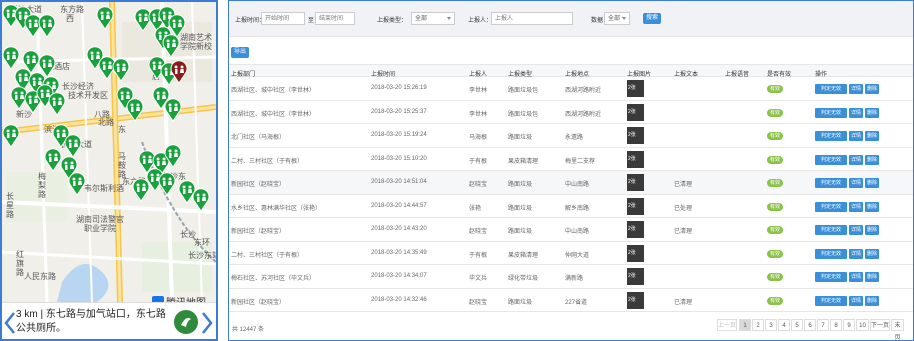 The height and width of the screenshot is (341, 914). What do you see at coordinates (179, 72) in the screenshot?
I see `selected-toilet-pin-icon` at bounding box center [179, 72].